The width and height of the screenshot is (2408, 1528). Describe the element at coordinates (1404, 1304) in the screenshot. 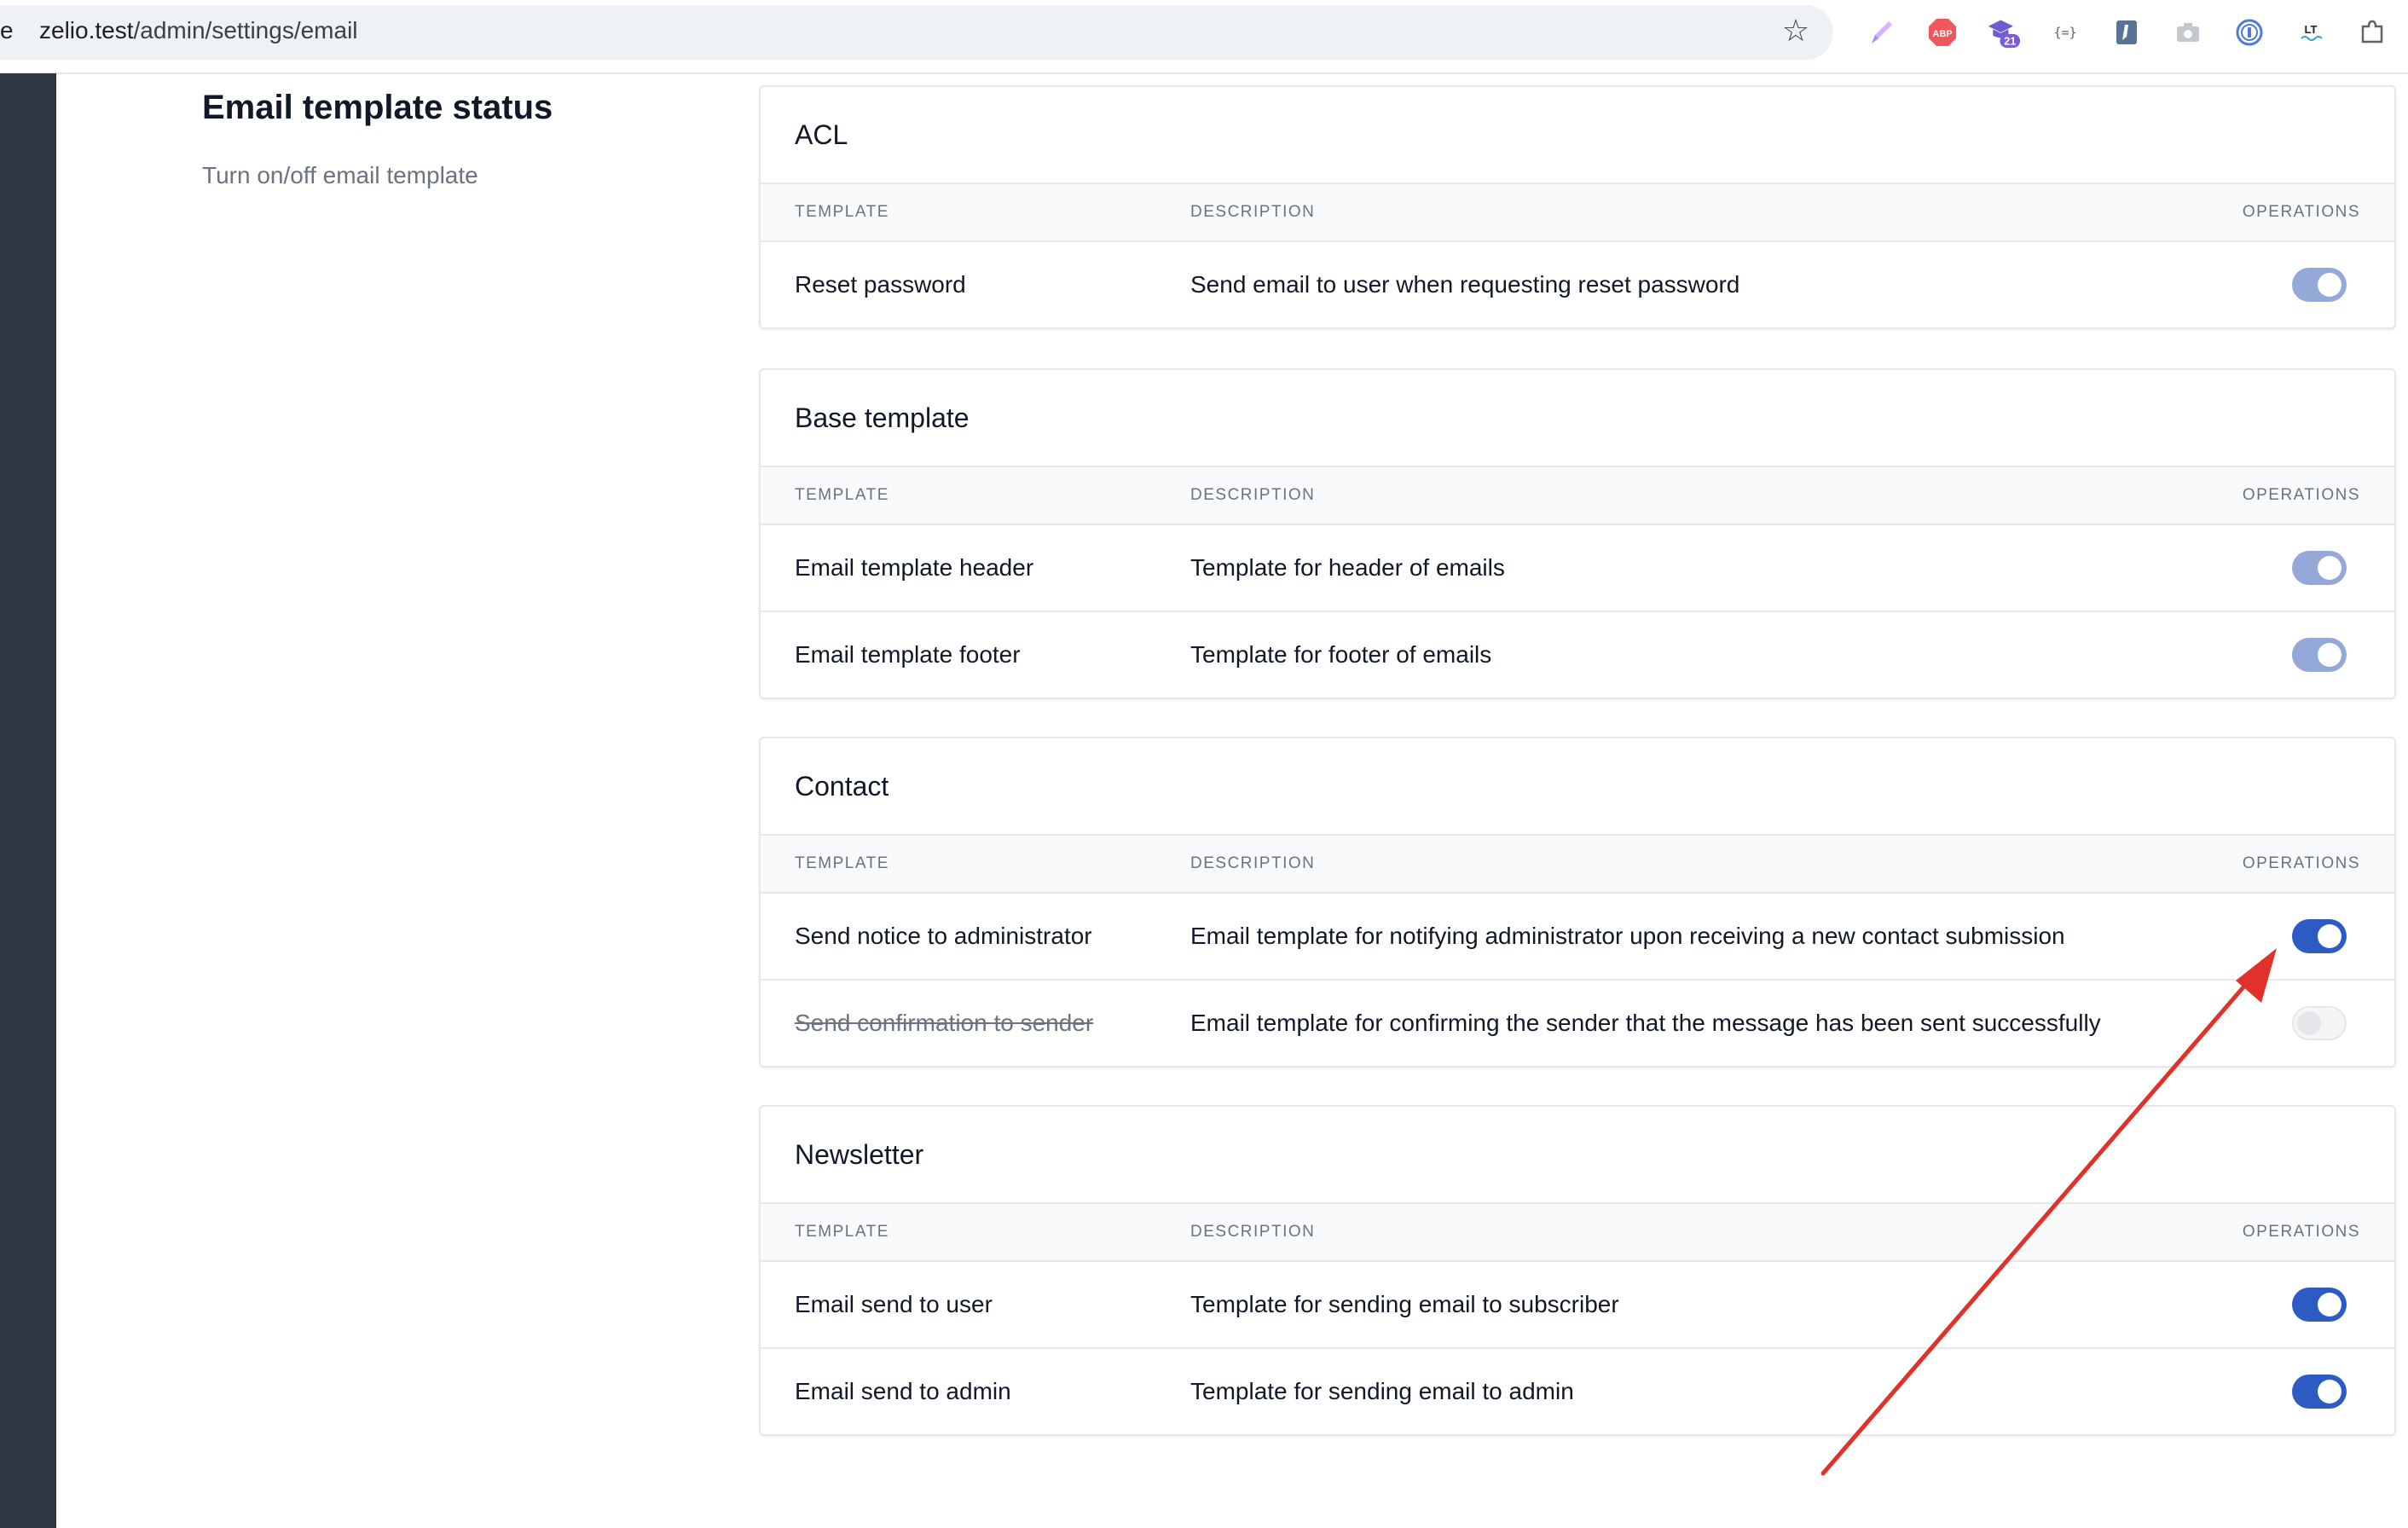

I see `template-description: Template for sending email to subscriber` at that location.